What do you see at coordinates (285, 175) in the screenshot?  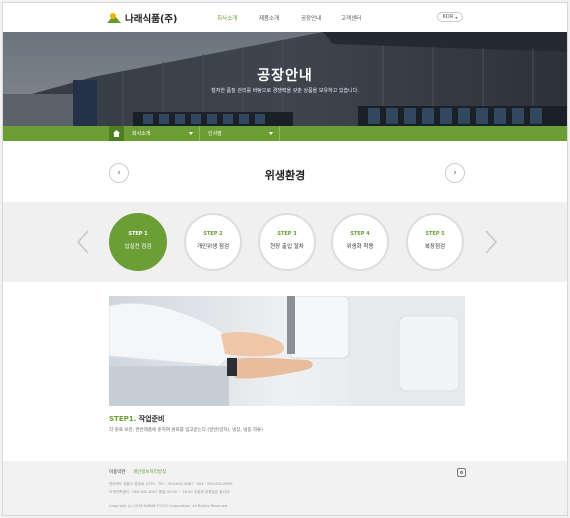 I see `section-title: 위생환경` at bounding box center [285, 175].